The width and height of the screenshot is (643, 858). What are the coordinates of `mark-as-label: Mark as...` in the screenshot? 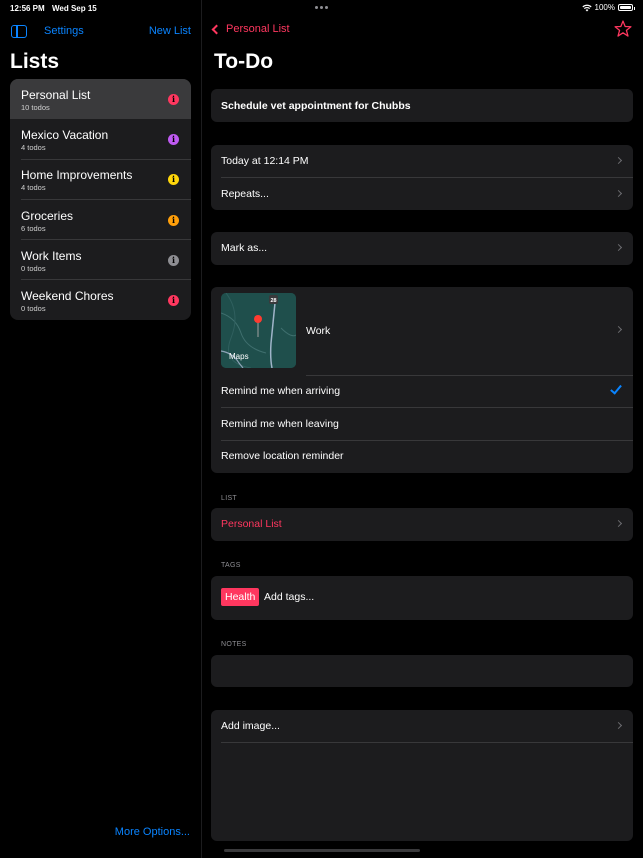 It's located at (244, 248).